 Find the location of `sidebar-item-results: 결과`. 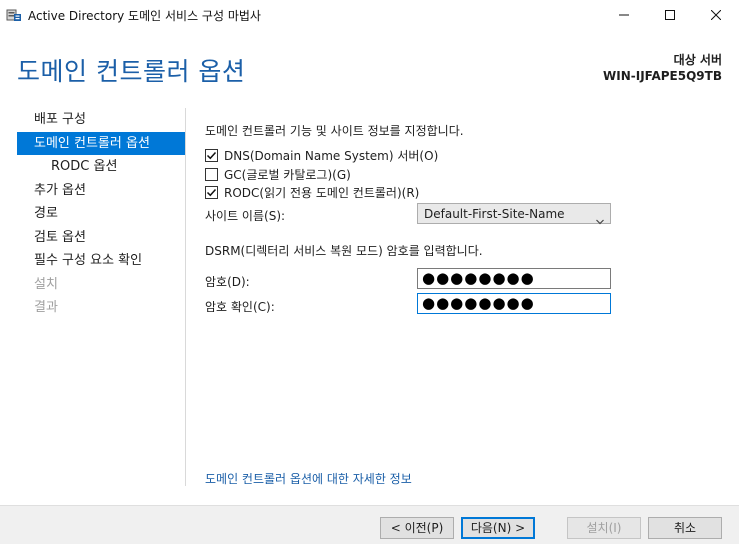

sidebar-item-results: 결과 is located at coordinates (46, 307).